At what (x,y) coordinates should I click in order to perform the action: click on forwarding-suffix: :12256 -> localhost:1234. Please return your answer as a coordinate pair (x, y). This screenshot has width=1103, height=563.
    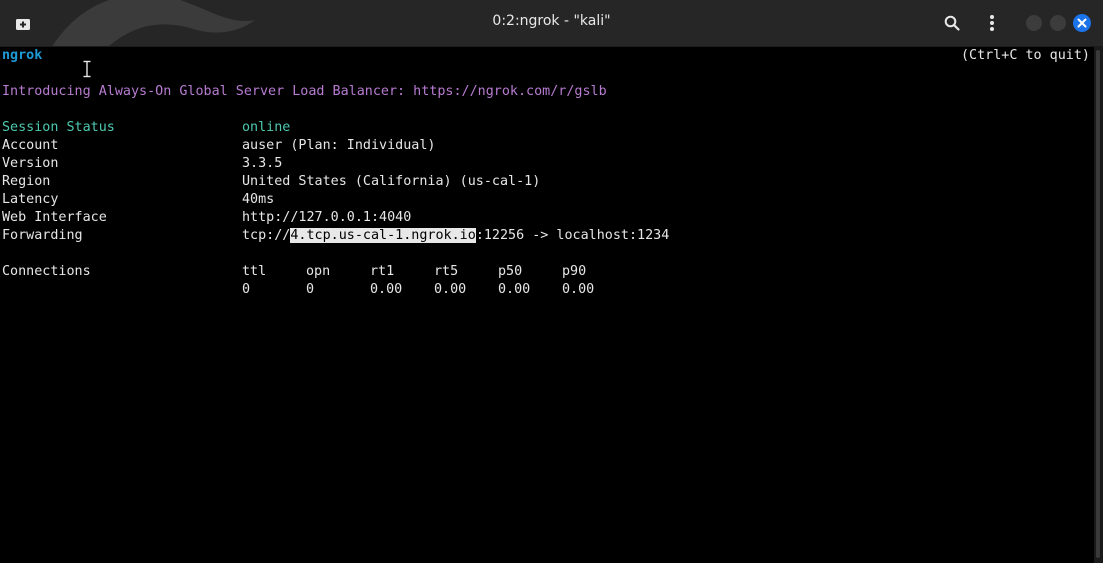
    Looking at the image, I should click on (572, 235).